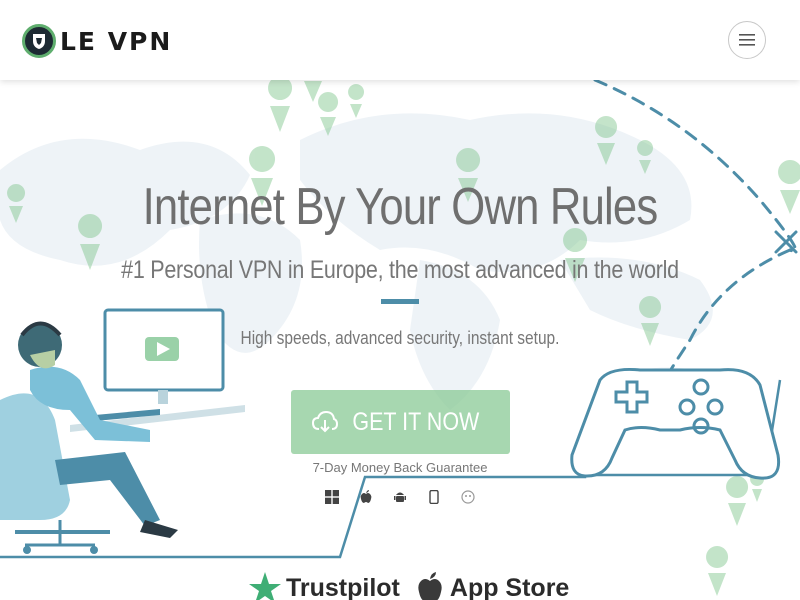 This screenshot has height=600, width=800. What do you see at coordinates (332, 497) in the screenshot?
I see `windows-icon` at bounding box center [332, 497].